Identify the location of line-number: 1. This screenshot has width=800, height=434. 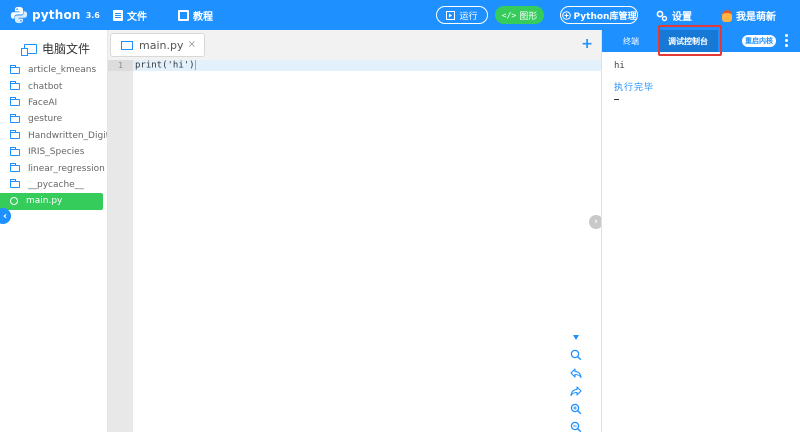
(120, 65).